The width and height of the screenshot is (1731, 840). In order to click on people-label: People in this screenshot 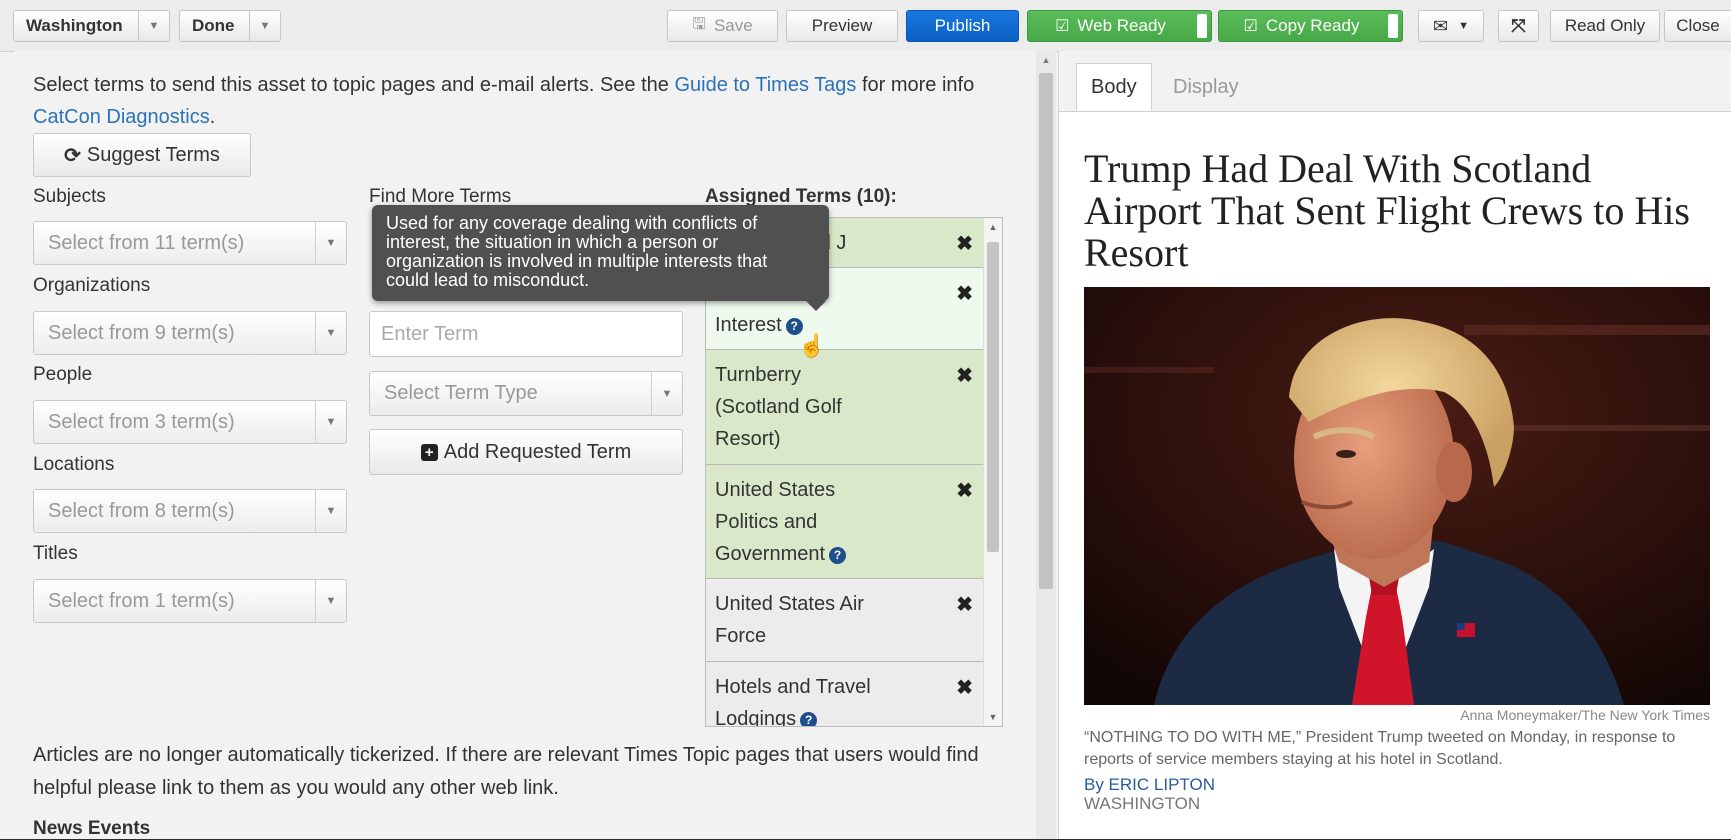, I will do `click(63, 374)`.